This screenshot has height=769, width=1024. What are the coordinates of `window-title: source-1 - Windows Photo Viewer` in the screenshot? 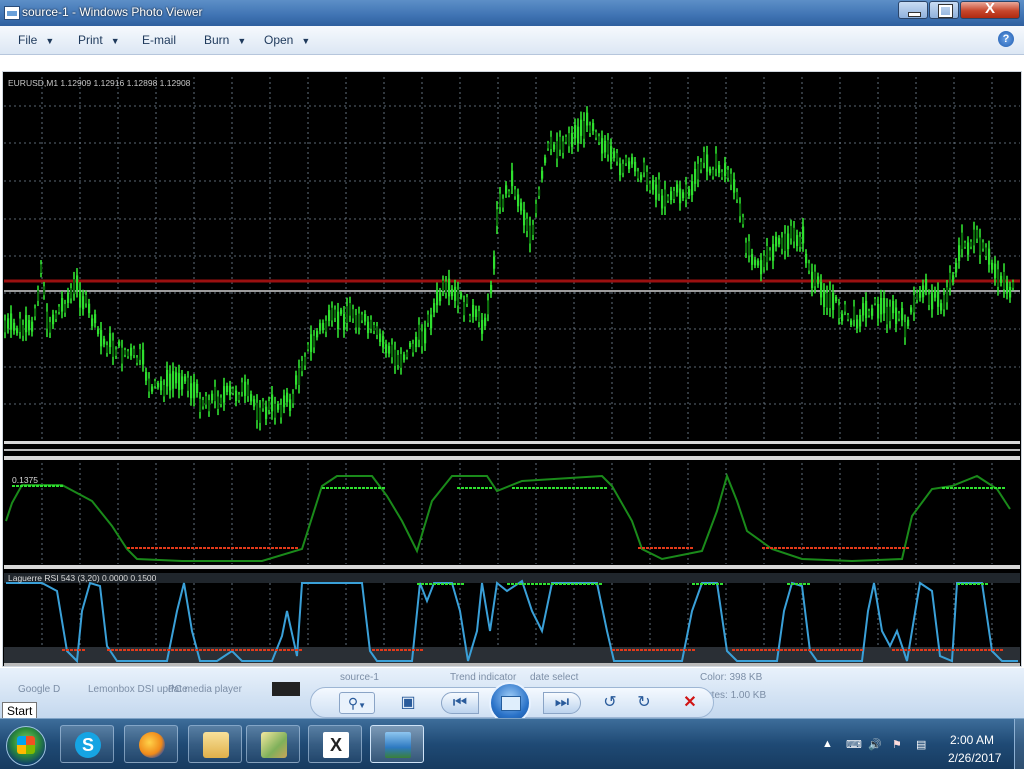 It's located at (112, 12).